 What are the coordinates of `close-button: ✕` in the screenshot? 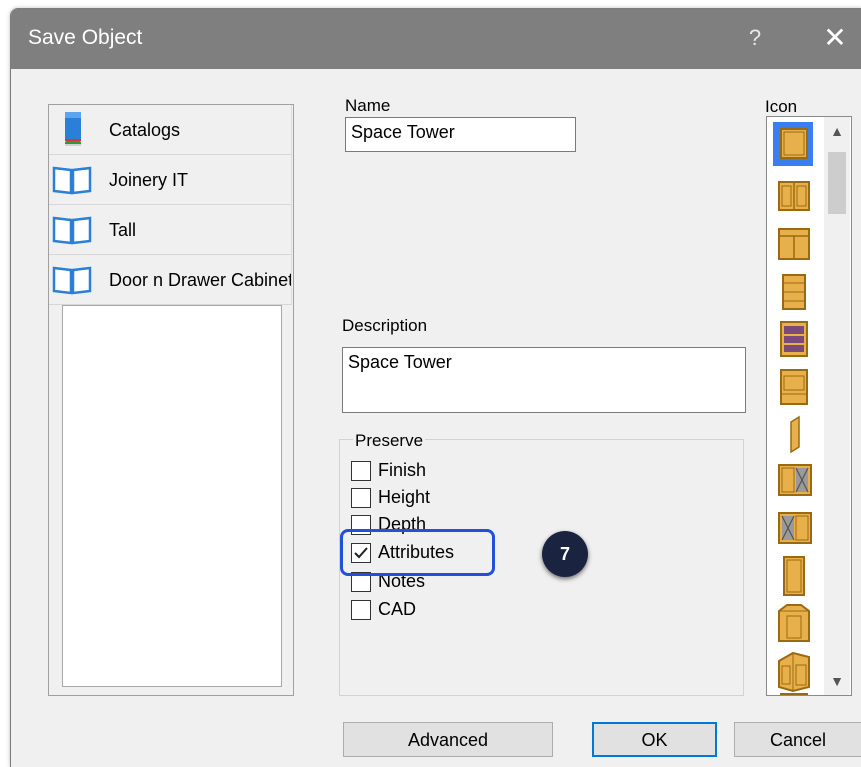 It's located at (835, 38).